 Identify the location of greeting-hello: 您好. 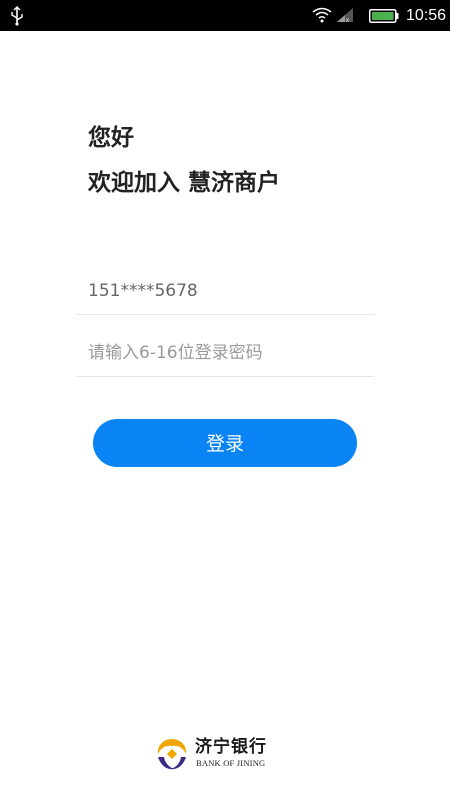
(111, 138).